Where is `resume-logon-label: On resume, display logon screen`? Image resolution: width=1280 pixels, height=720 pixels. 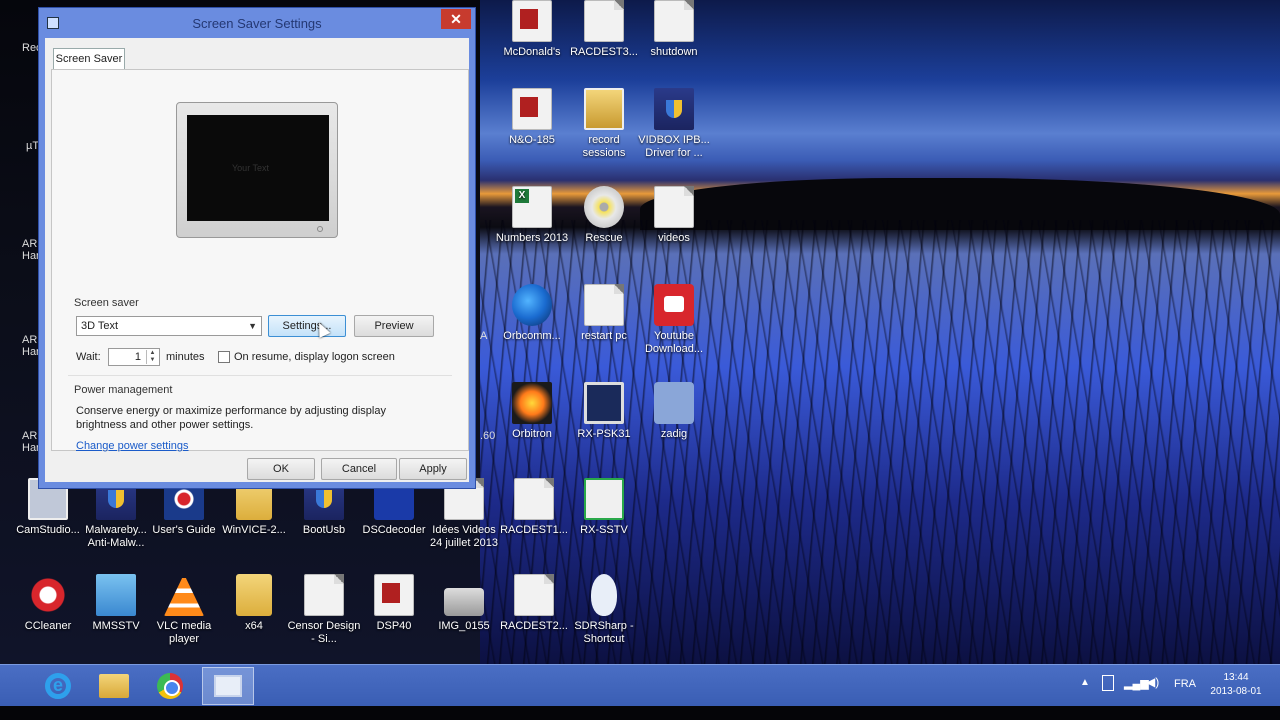
resume-logon-label: On resume, display logon screen is located at coordinates (314, 357).